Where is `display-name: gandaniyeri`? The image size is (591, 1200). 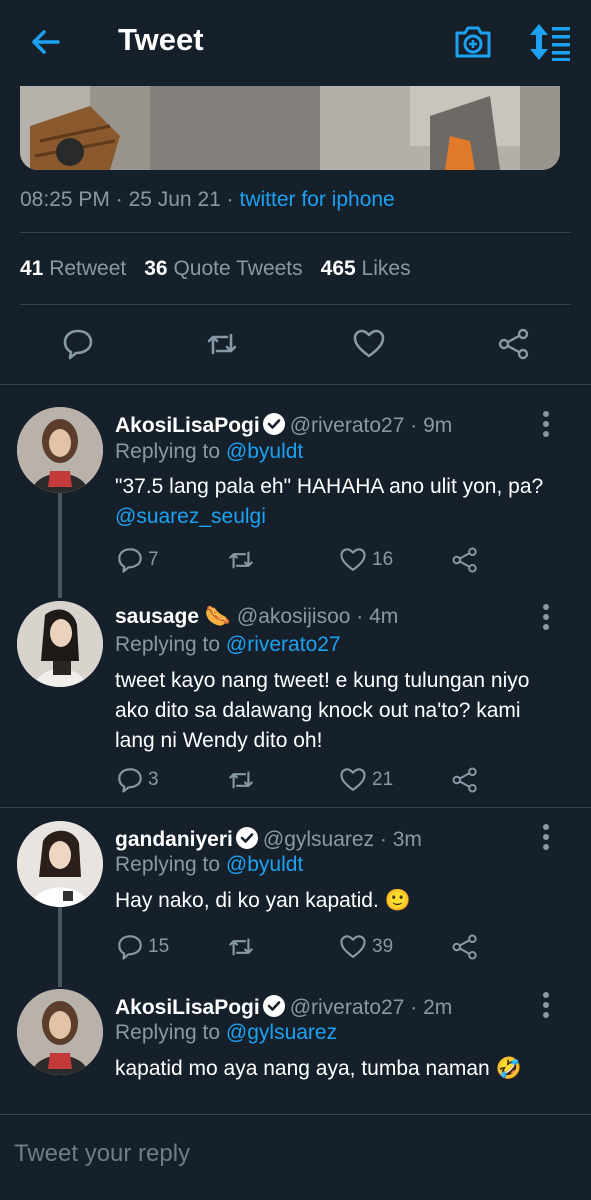 display-name: gandaniyeri is located at coordinates (174, 839).